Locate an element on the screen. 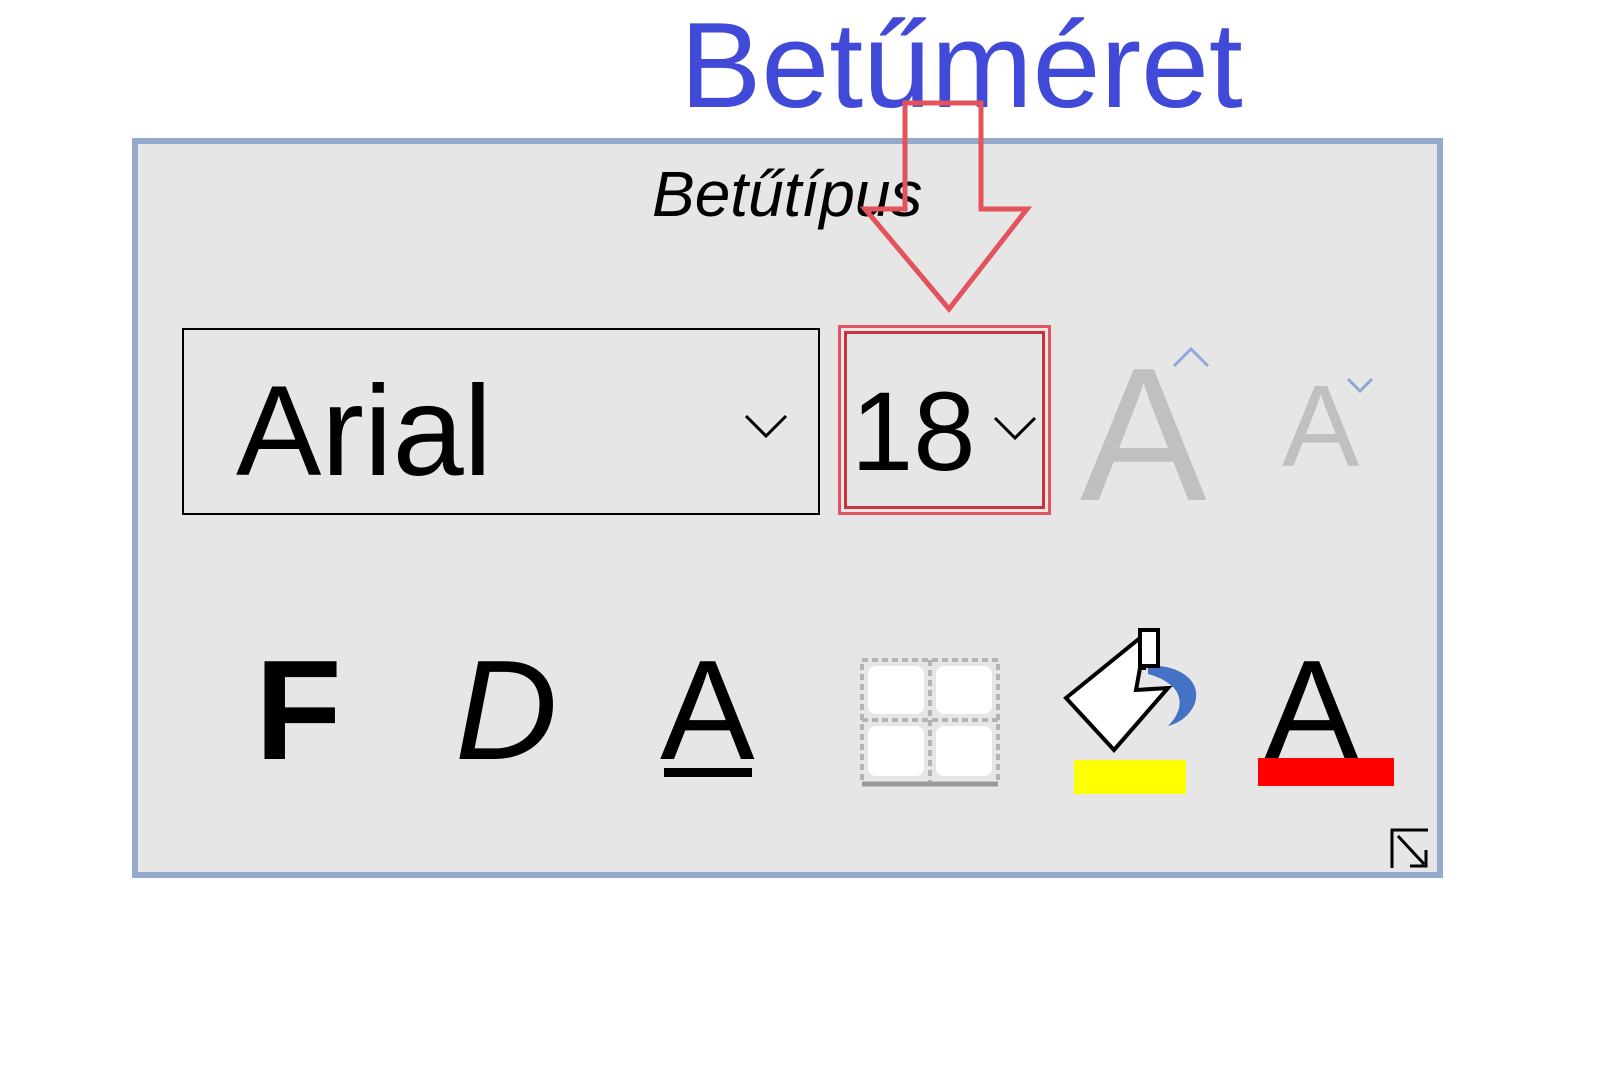 This screenshot has height=1084, width=1620. underline-glyph: A is located at coordinates (707, 710).